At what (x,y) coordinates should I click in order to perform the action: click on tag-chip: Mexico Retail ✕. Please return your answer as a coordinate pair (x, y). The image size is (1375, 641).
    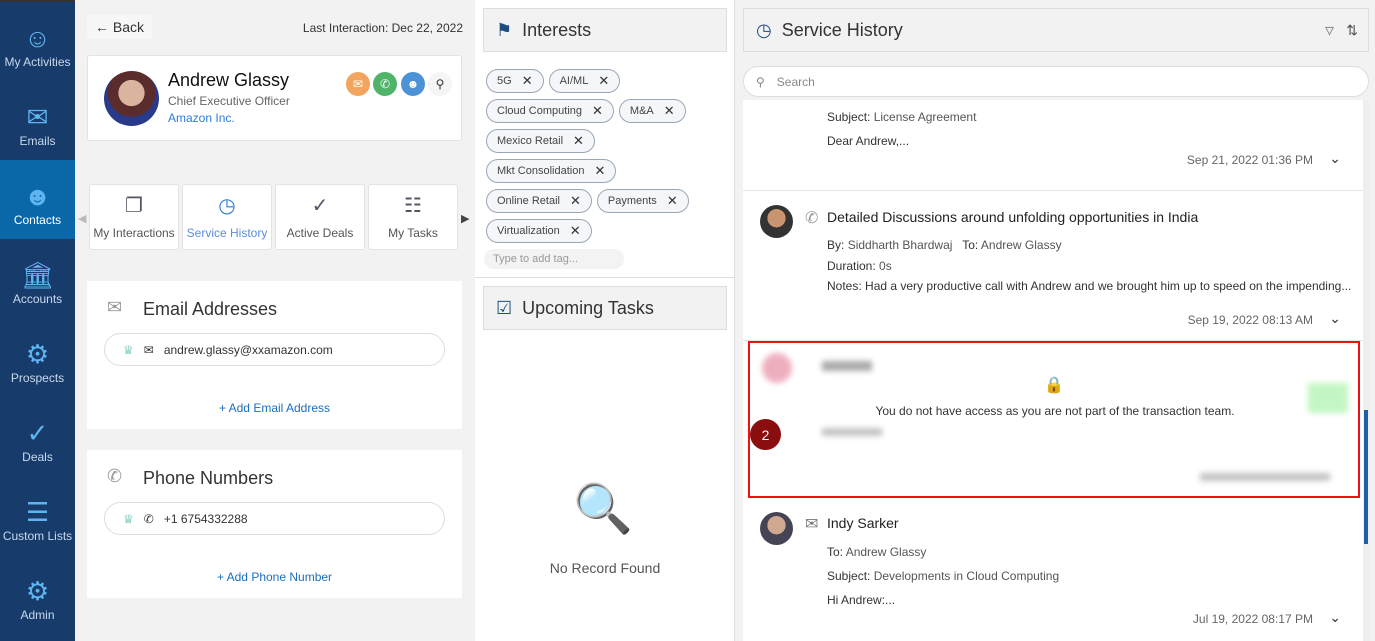
    Looking at the image, I should click on (540, 141).